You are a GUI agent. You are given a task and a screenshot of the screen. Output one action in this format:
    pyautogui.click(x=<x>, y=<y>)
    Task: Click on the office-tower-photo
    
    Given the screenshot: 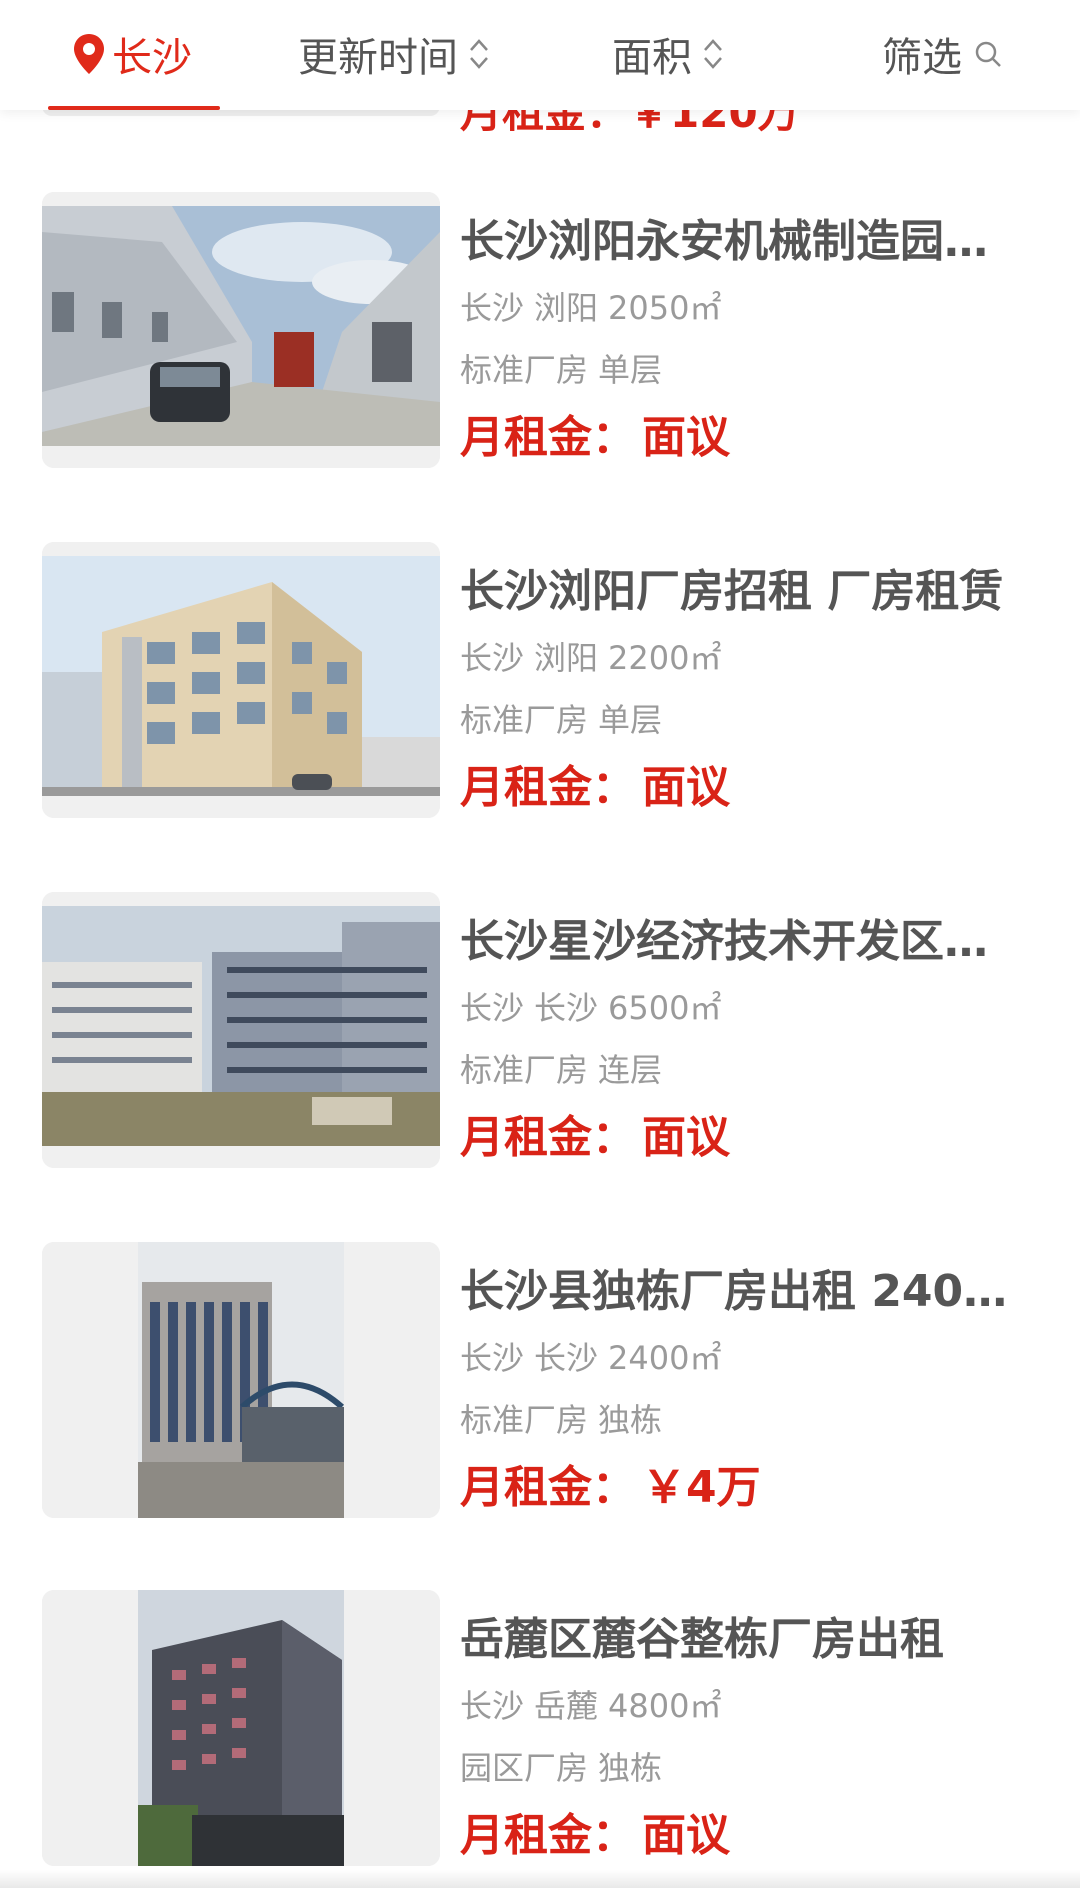 What is the action you would take?
    pyautogui.click(x=241, y=1380)
    